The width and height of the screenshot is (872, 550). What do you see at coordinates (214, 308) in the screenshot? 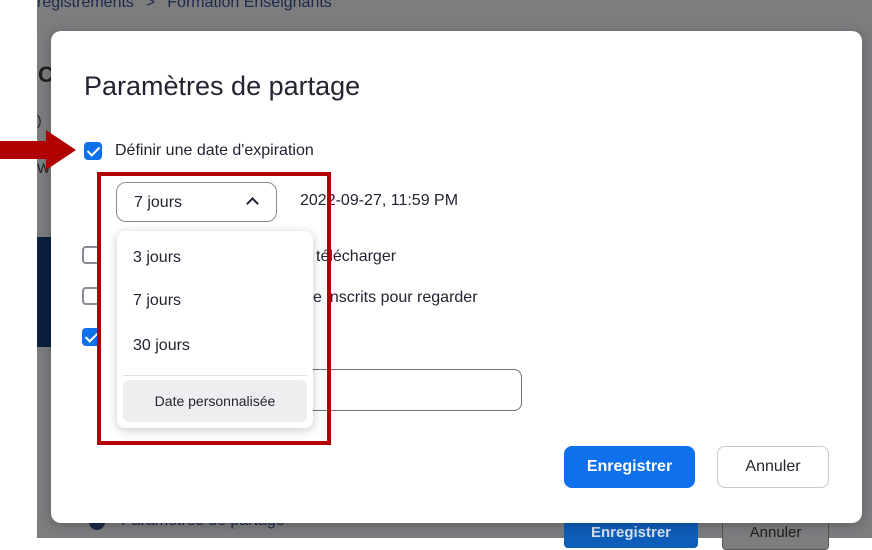
I see `annotation-highlight-box` at bounding box center [214, 308].